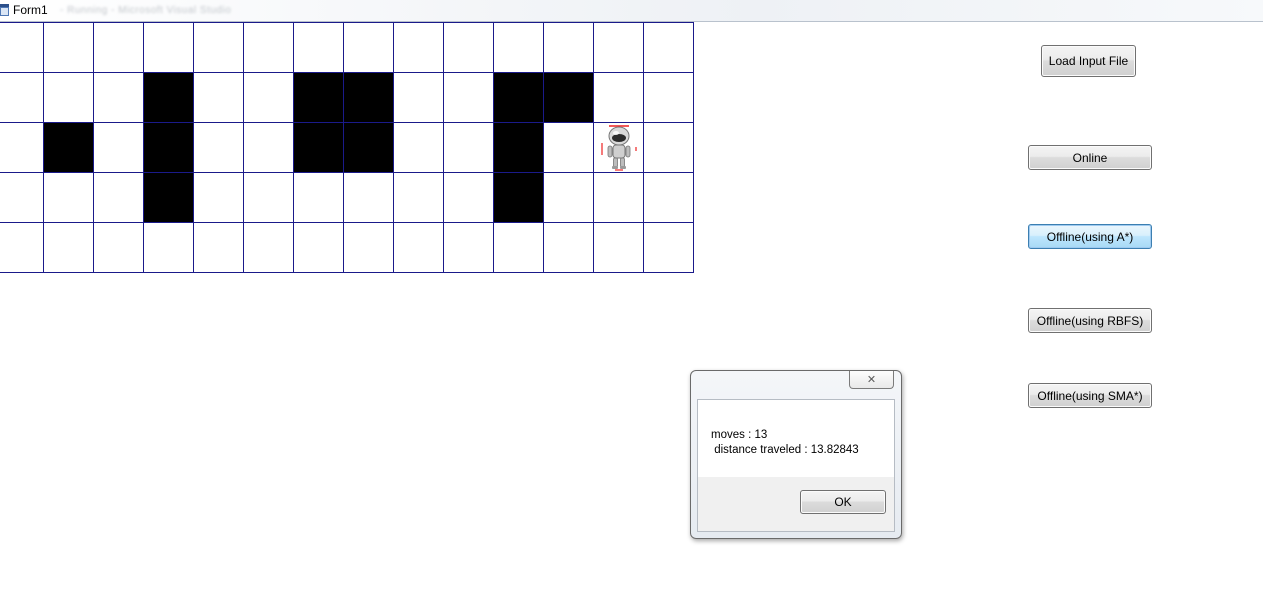 The width and height of the screenshot is (1263, 605). I want to click on moves-text: moves : 13, so click(739, 435).